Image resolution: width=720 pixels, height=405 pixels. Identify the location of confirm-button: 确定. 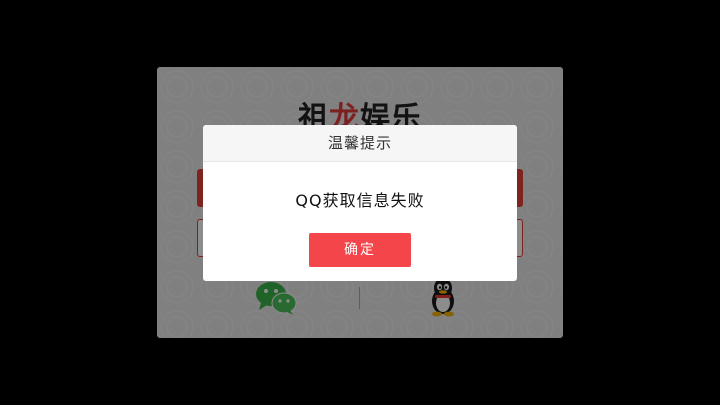
(360, 250).